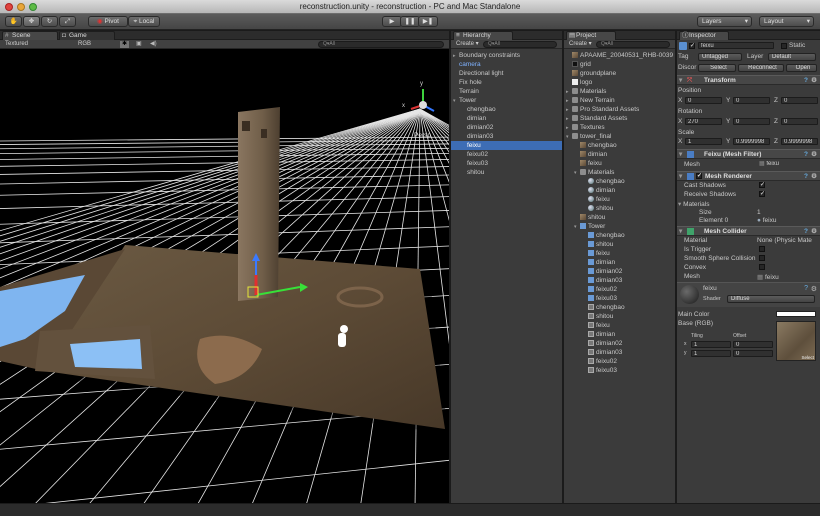 This screenshot has height=516, width=820. Describe the element at coordinates (506, 163) in the screenshot. I see `hierarchy-item: feixu03` at that location.